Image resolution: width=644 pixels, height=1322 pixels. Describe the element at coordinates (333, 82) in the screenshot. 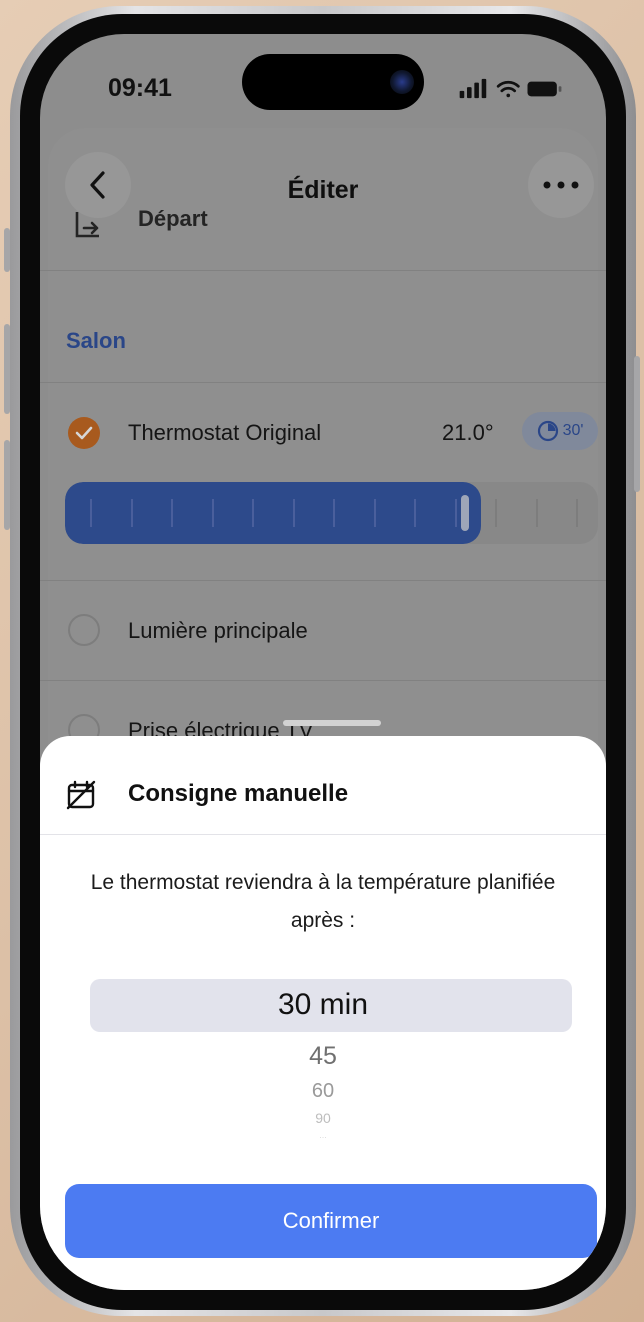

I see `dynamic-island` at that location.